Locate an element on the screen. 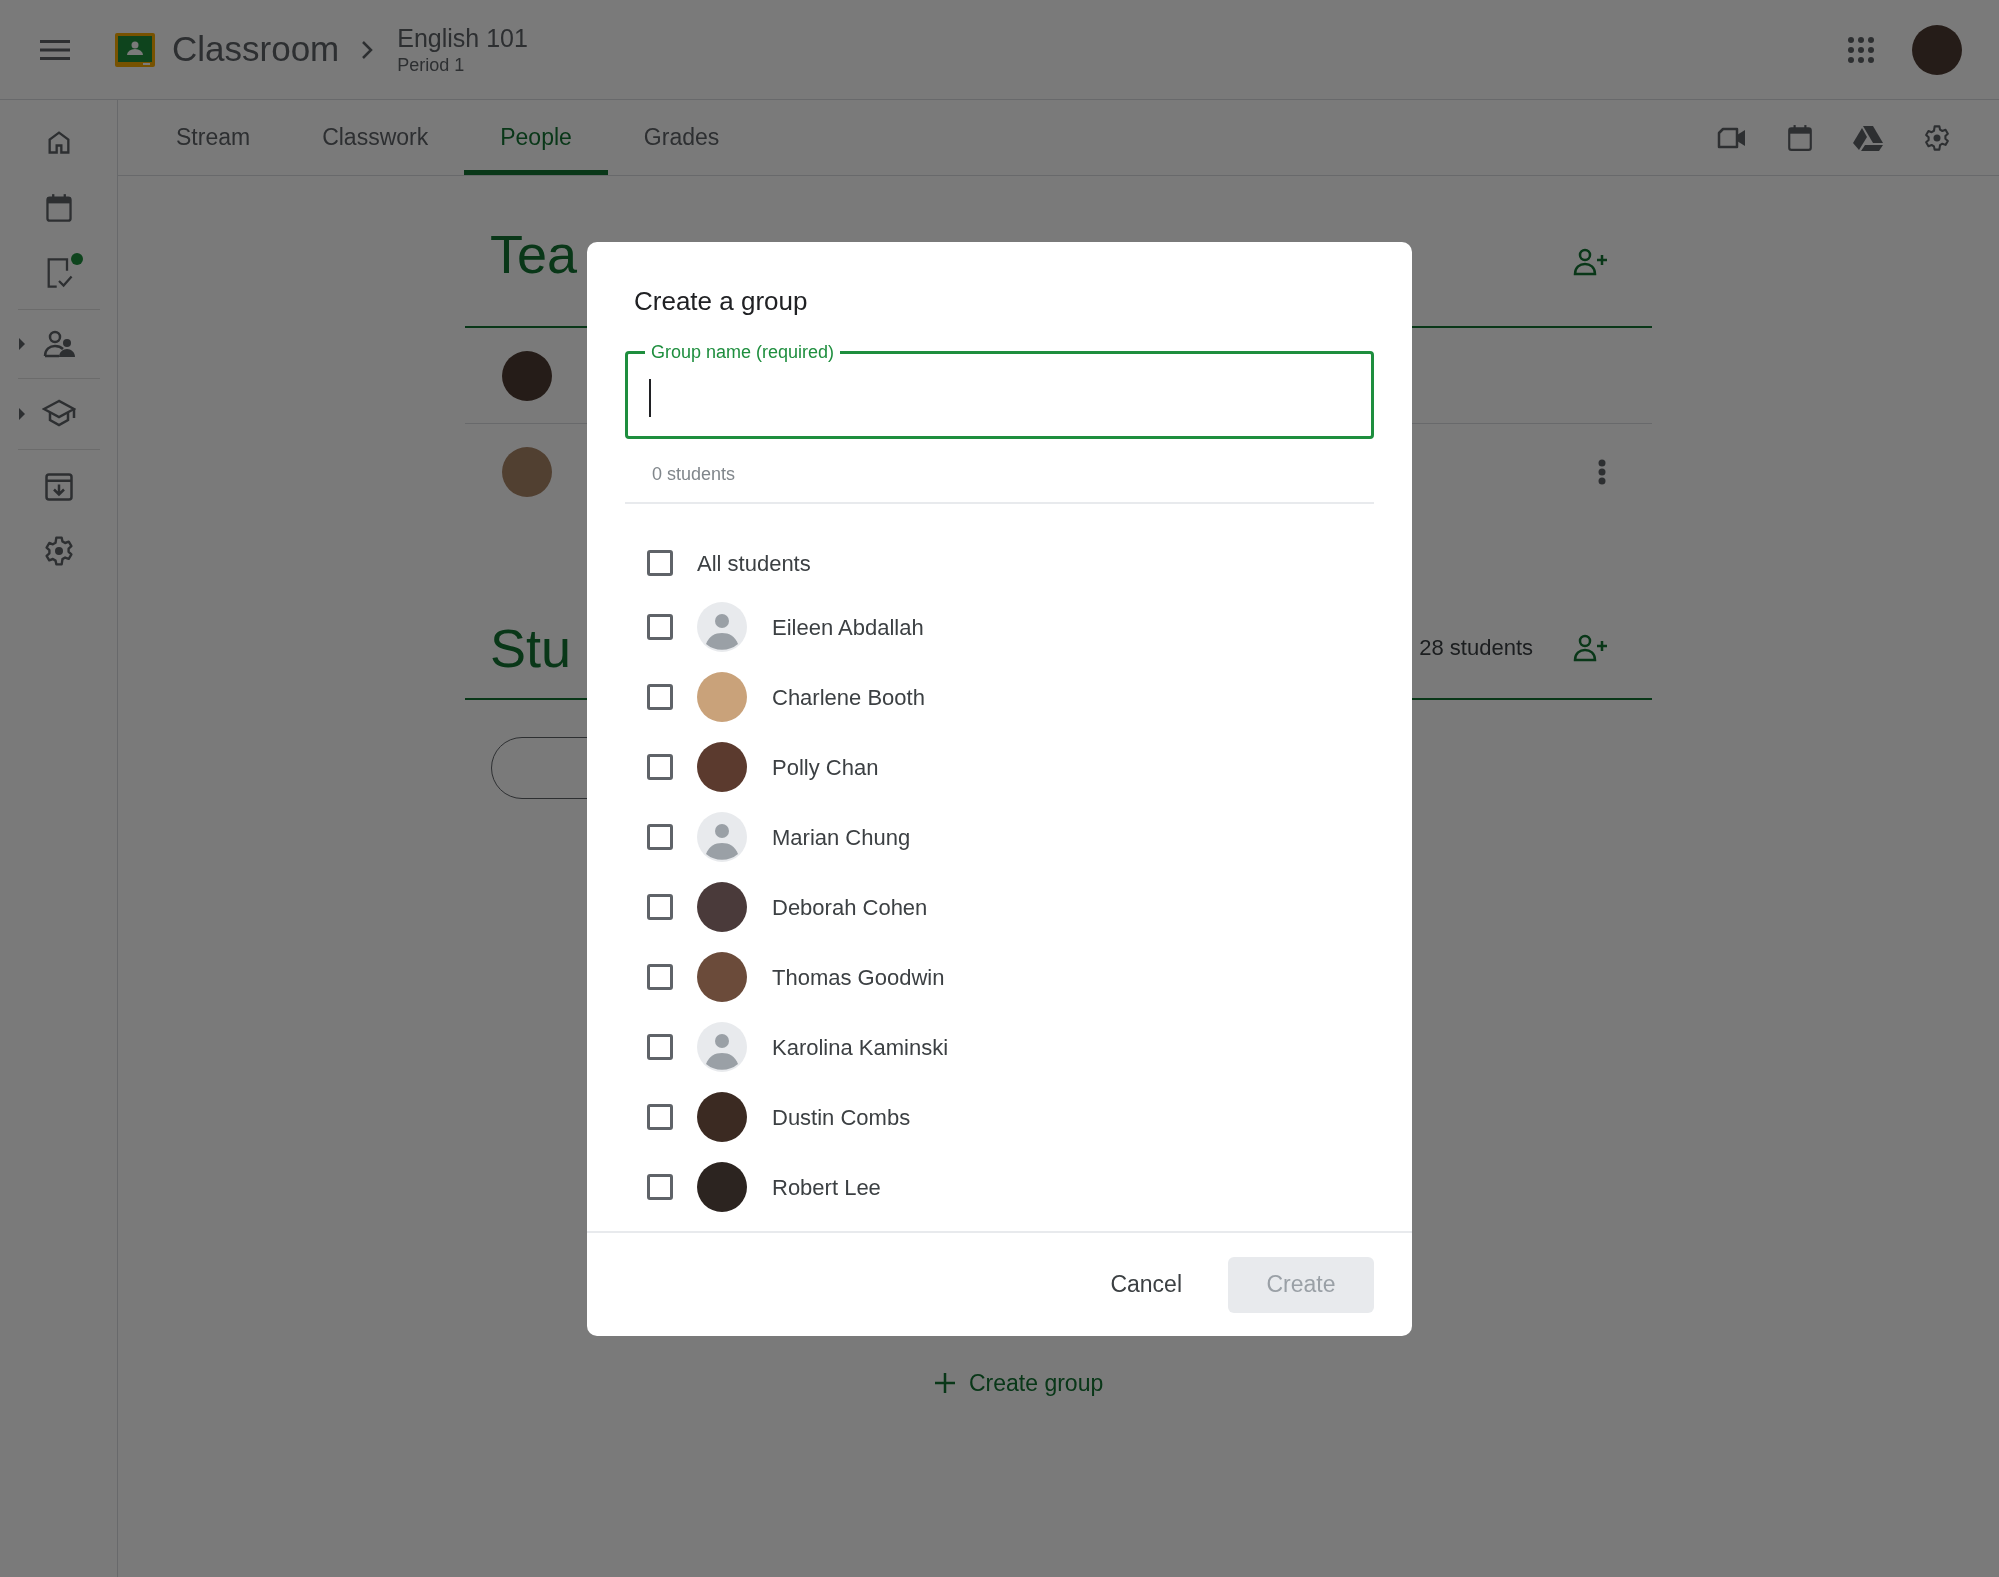 This screenshot has width=1999, height=1577. create-group-link: Create group is located at coordinates (1019, 1383).